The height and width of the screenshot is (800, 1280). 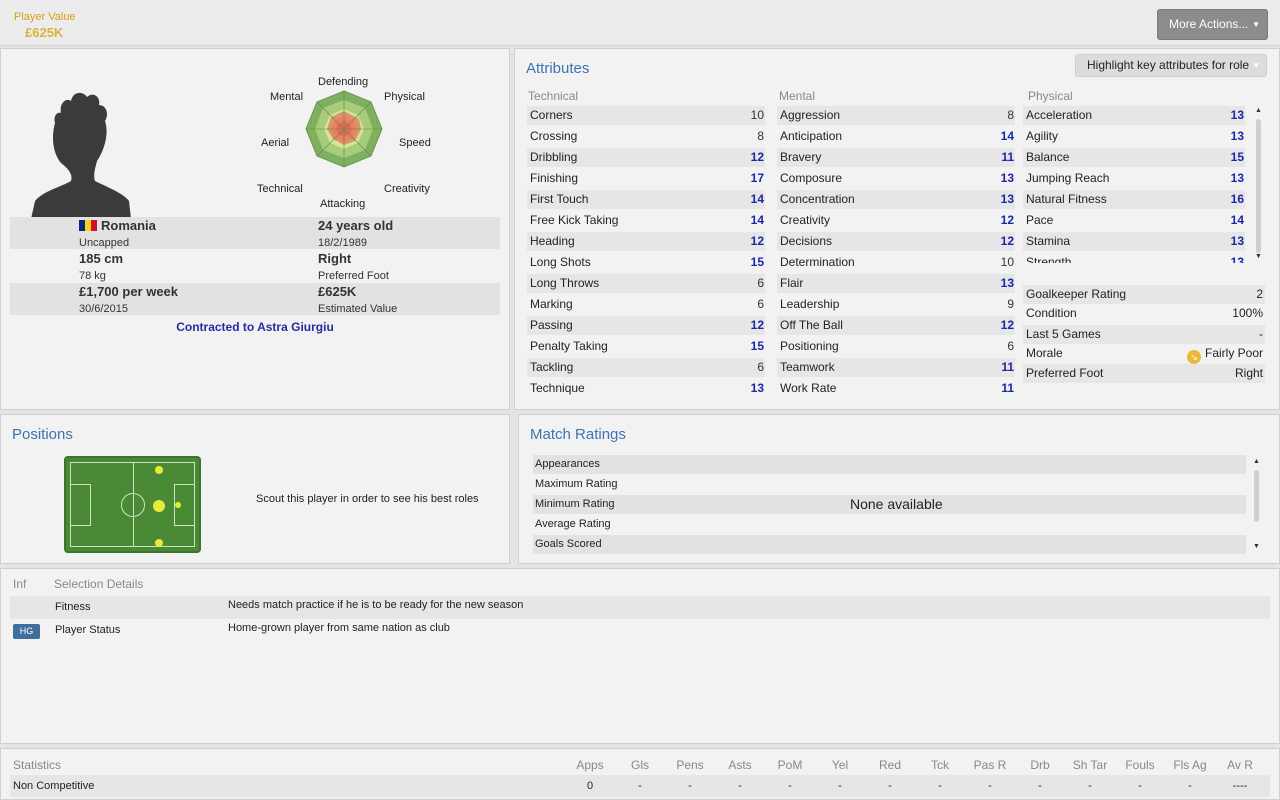 What do you see at coordinates (740, 765) in the screenshot?
I see `stat-column-header: Asts` at bounding box center [740, 765].